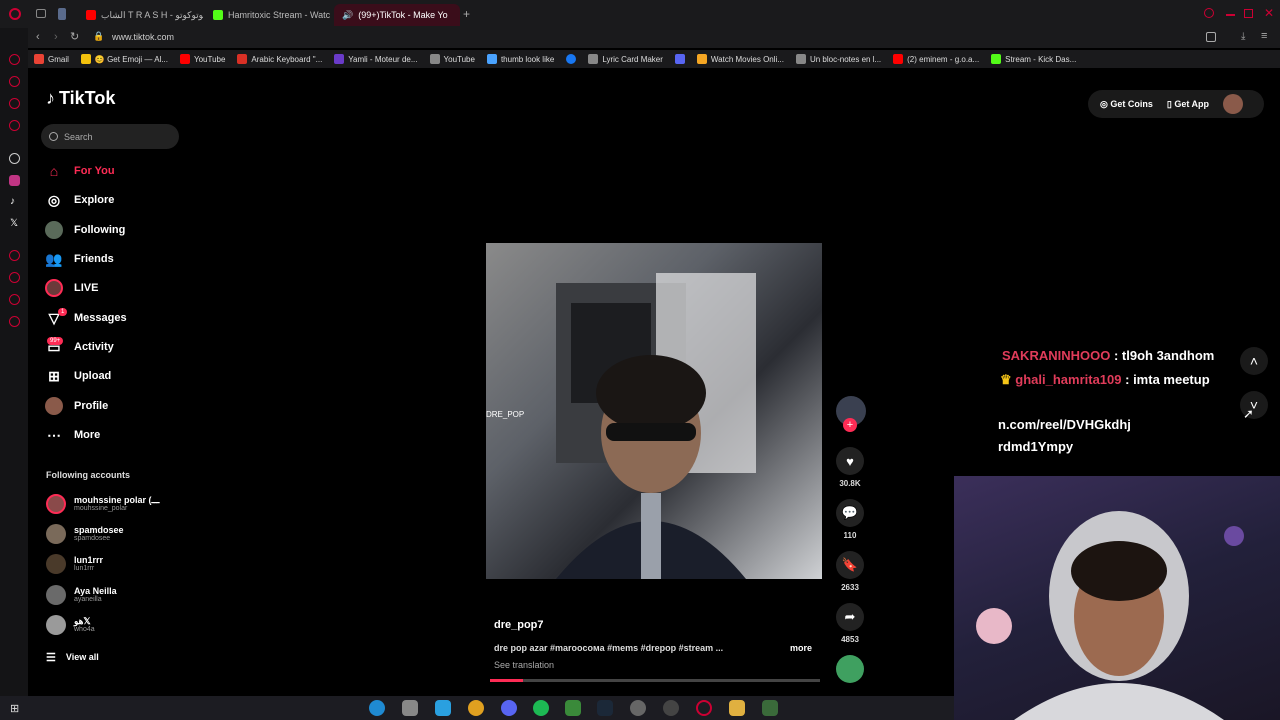  What do you see at coordinates (605, 708) in the screenshot?
I see `steam-icon` at bounding box center [605, 708].